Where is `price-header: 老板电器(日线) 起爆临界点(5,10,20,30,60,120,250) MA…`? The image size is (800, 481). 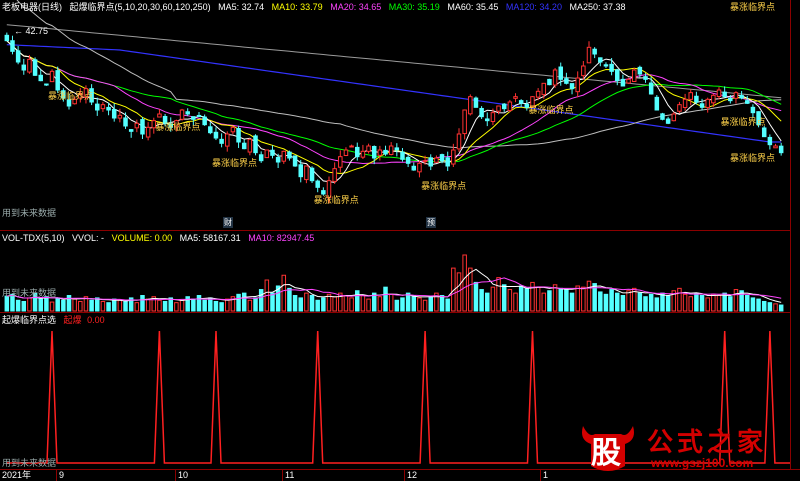 price-header: 老板电器(日线) 起爆临界点(5,10,20,30,60,120,250) MA… is located at coordinates (316, 7).